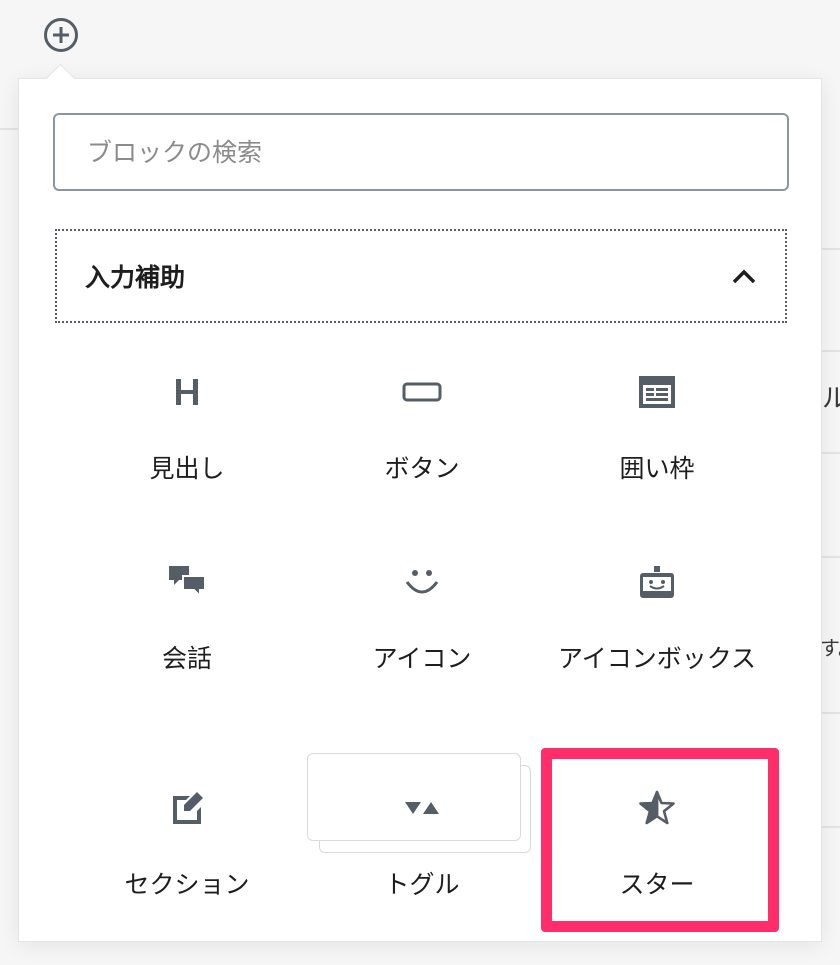 Image resolution: width=840 pixels, height=965 pixels. I want to click on block-conversation: 会話, so click(187, 639).